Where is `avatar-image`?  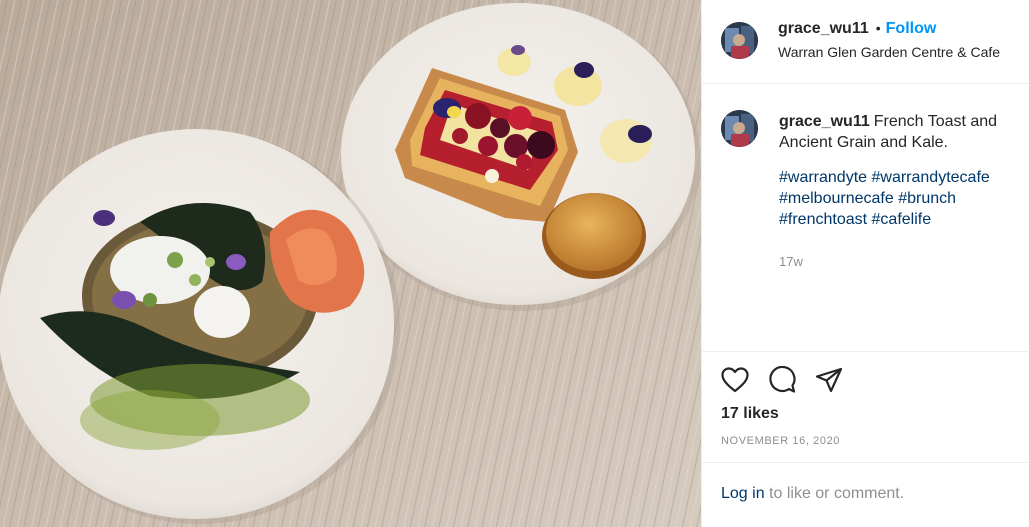
avatar-image is located at coordinates (739, 40).